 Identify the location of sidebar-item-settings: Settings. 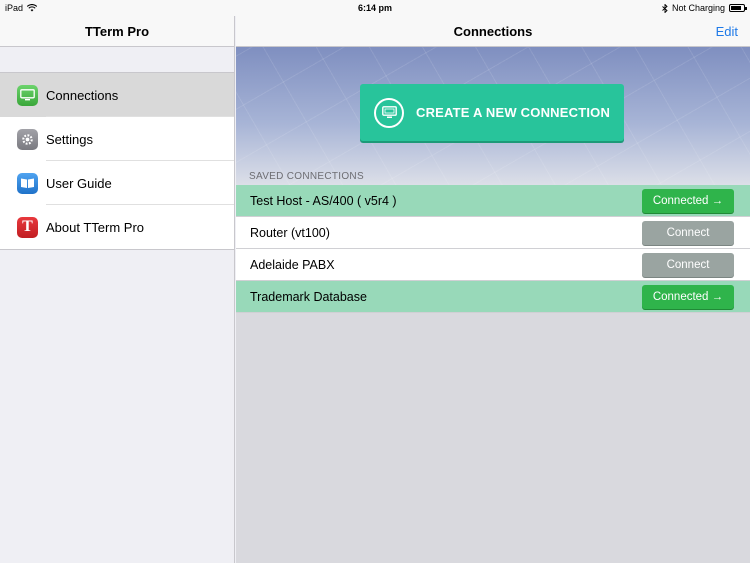
(117, 139).